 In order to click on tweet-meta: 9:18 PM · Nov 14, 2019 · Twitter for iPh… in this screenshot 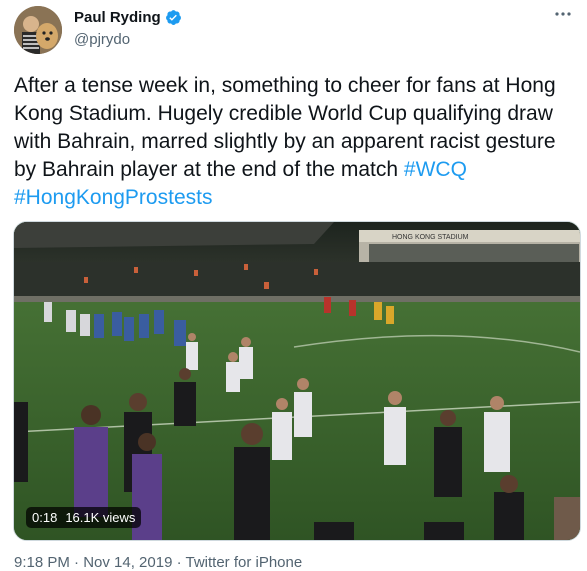, I will do `click(158, 562)`.